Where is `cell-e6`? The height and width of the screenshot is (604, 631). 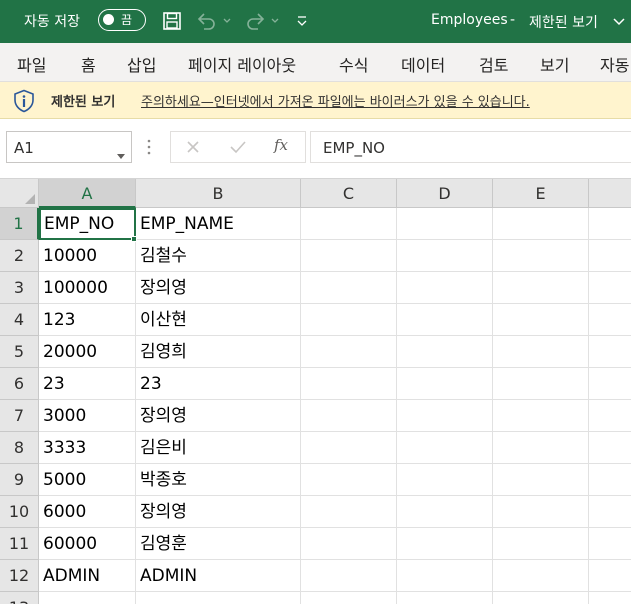 cell-e6 is located at coordinates (541, 384).